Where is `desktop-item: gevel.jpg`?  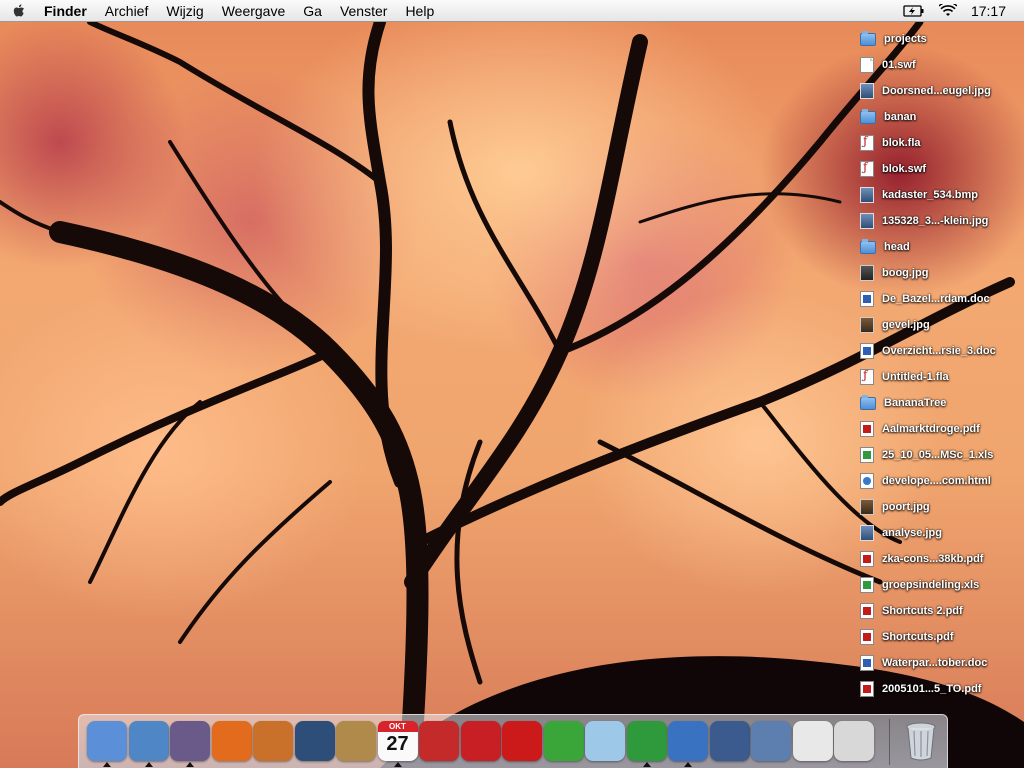 desktop-item: gevel.jpg is located at coordinates (895, 325).